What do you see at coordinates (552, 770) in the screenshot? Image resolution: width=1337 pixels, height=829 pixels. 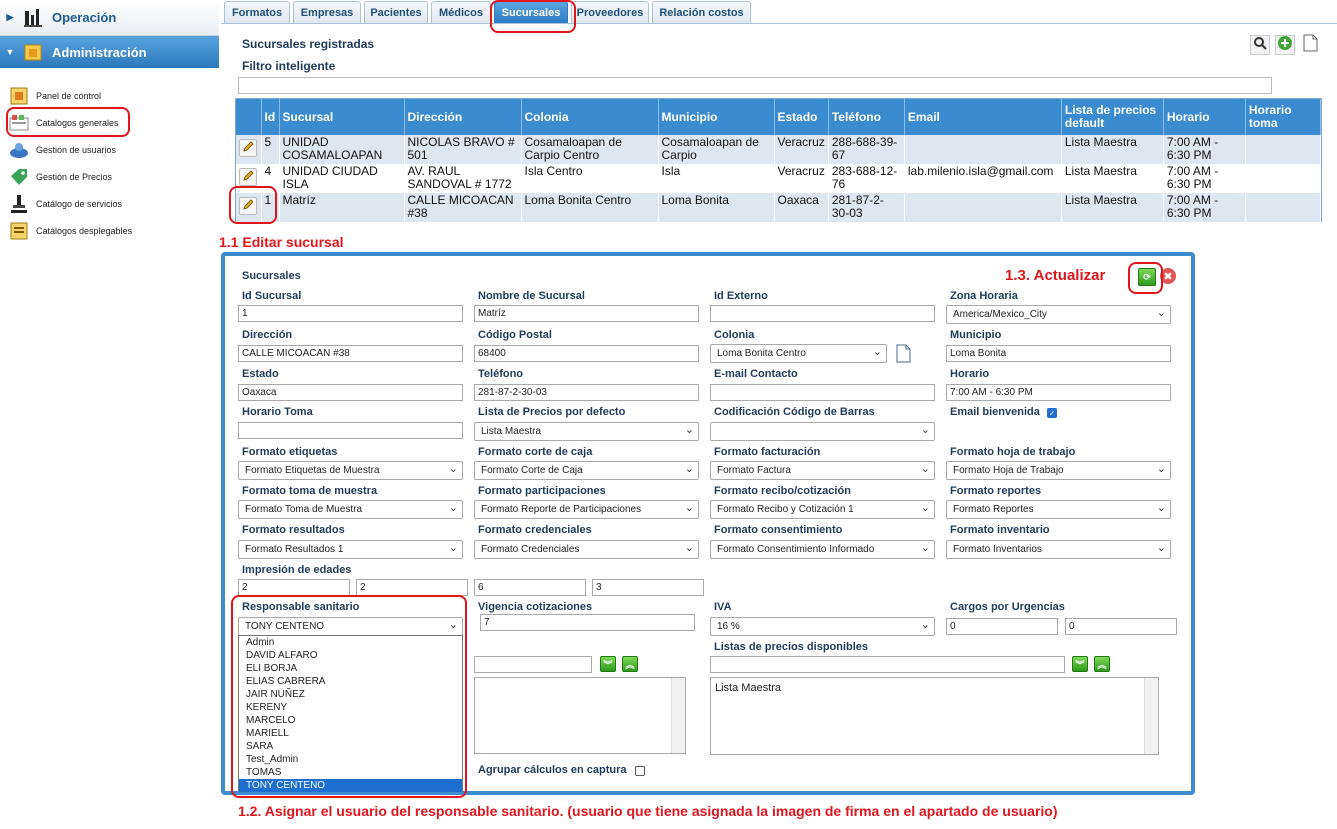 I see `label-agrupar: Agrupar cálculos en captura` at bounding box center [552, 770].